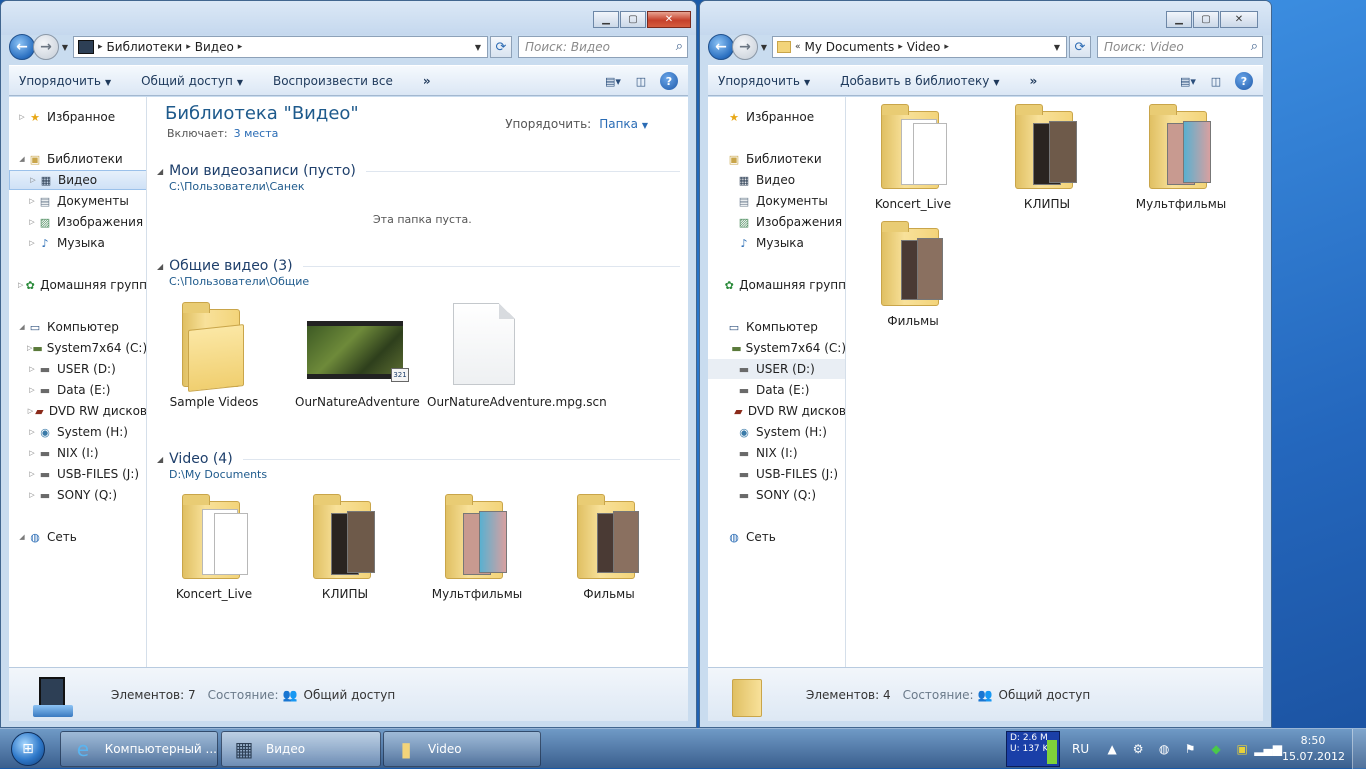 This screenshot has width=1366, height=769. What do you see at coordinates (28, 749) in the screenshot?
I see `start-button: ⊞` at bounding box center [28, 749].